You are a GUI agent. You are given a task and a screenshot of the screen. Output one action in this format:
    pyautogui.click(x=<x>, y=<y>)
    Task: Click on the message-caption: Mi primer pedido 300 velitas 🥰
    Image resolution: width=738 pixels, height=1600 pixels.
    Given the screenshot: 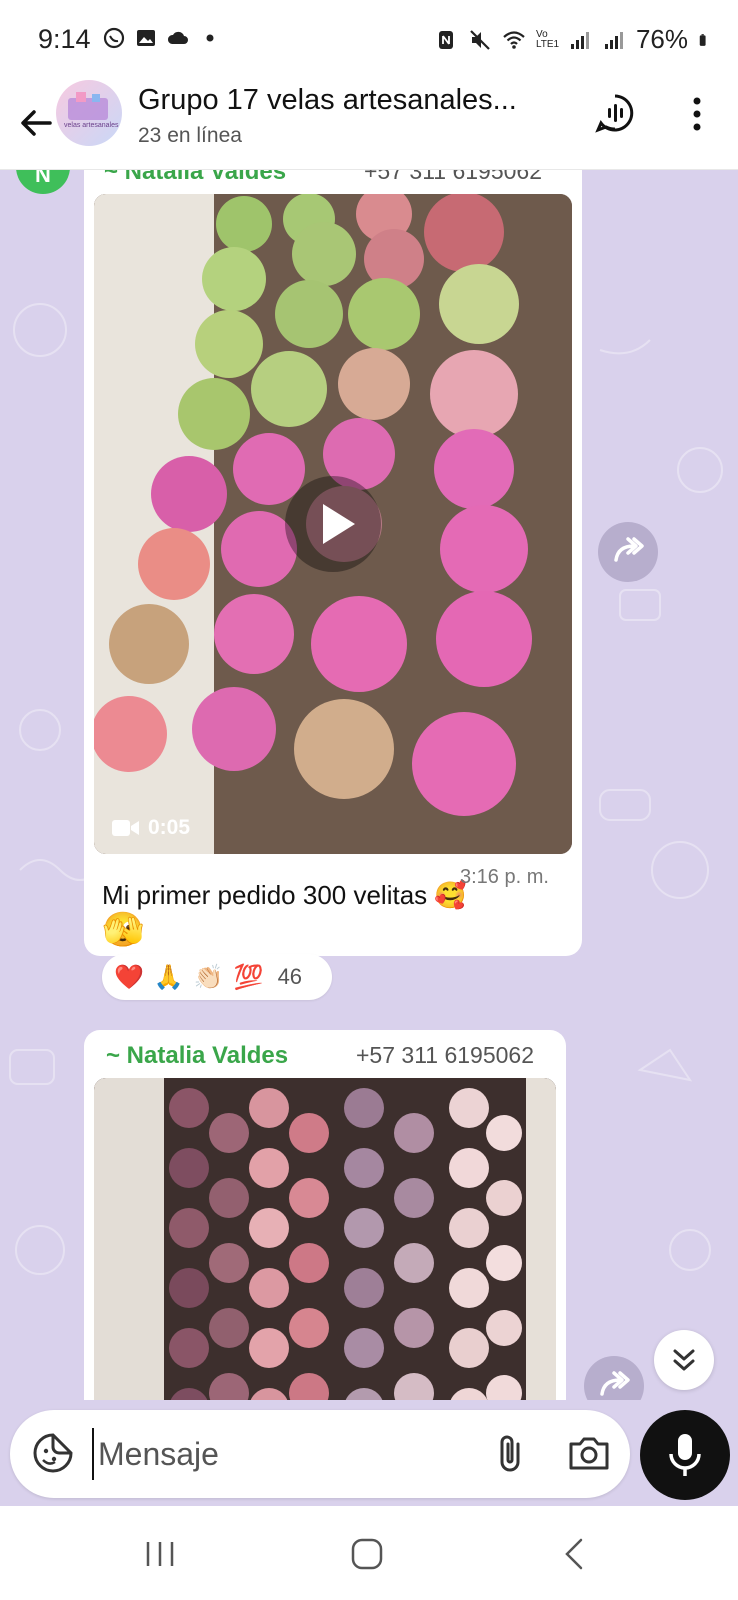 What is the action you would take?
    pyautogui.click(x=284, y=895)
    